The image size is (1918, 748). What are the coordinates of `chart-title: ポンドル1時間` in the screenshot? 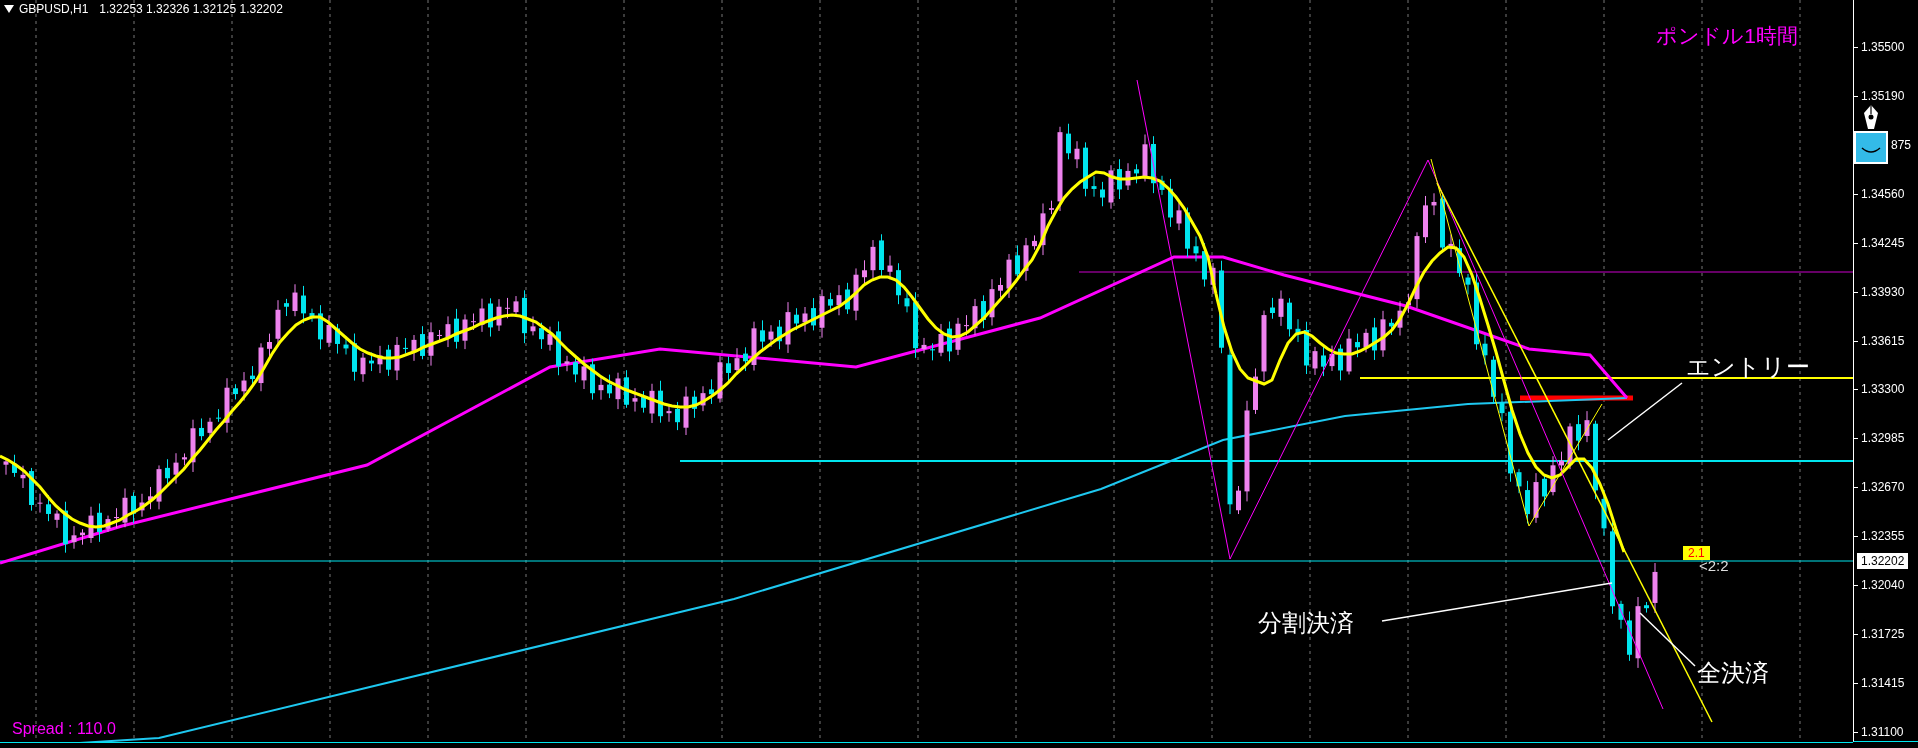 It's located at (1727, 36).